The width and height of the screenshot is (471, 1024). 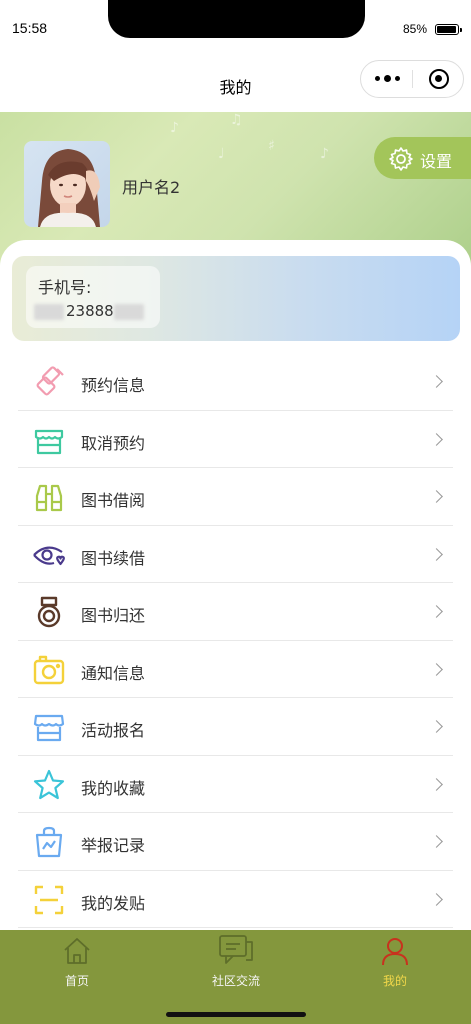 I want to click on capsule-divider, so click(x=412, y=79).